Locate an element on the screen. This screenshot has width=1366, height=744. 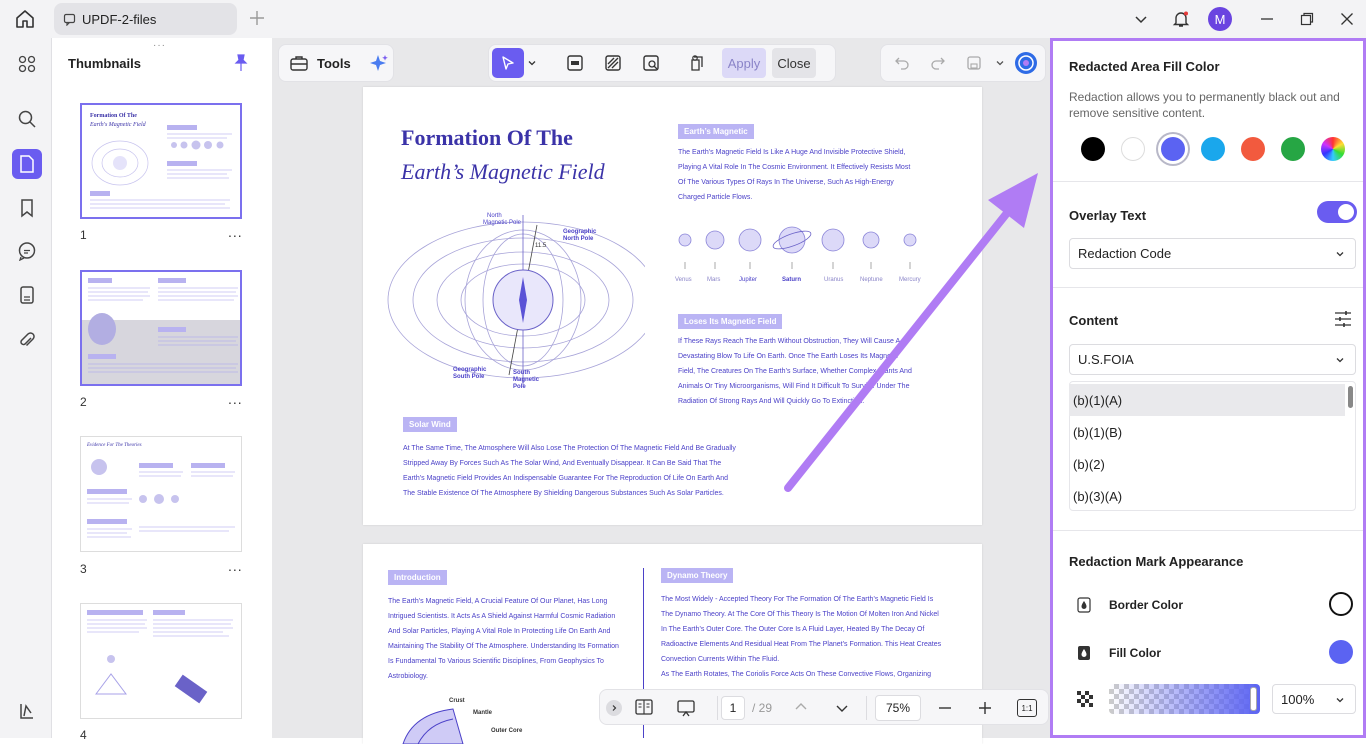
bookmark-icon is located at coordinates (27, 208).